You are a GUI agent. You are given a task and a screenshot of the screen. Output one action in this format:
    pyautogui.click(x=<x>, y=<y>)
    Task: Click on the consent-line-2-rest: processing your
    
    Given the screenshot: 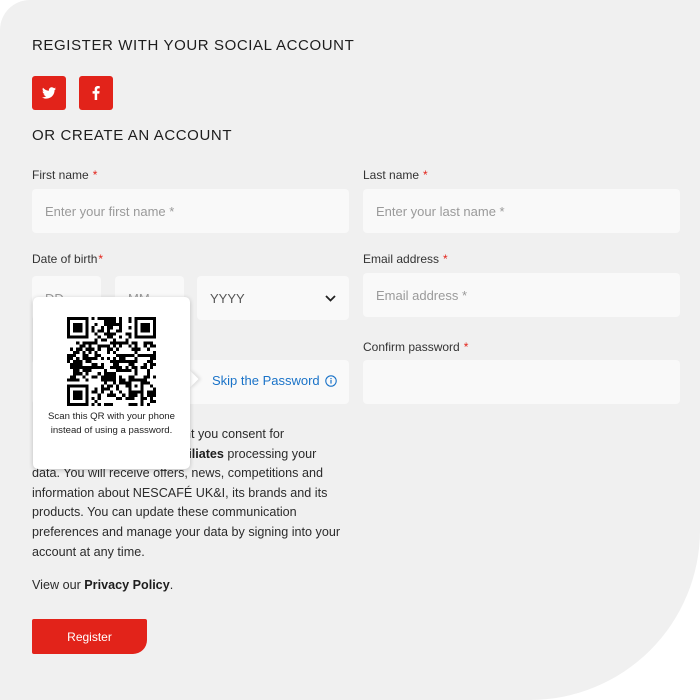 What is the action you would take?
    pyautogui.click(x=270, y=453)
    